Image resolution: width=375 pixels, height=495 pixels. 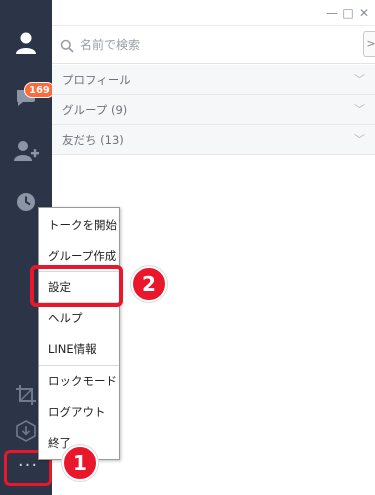 What do you see at coordinates (26, 202) in the screenshot?
I see `clock-icon` at bounding box center [26, 202].